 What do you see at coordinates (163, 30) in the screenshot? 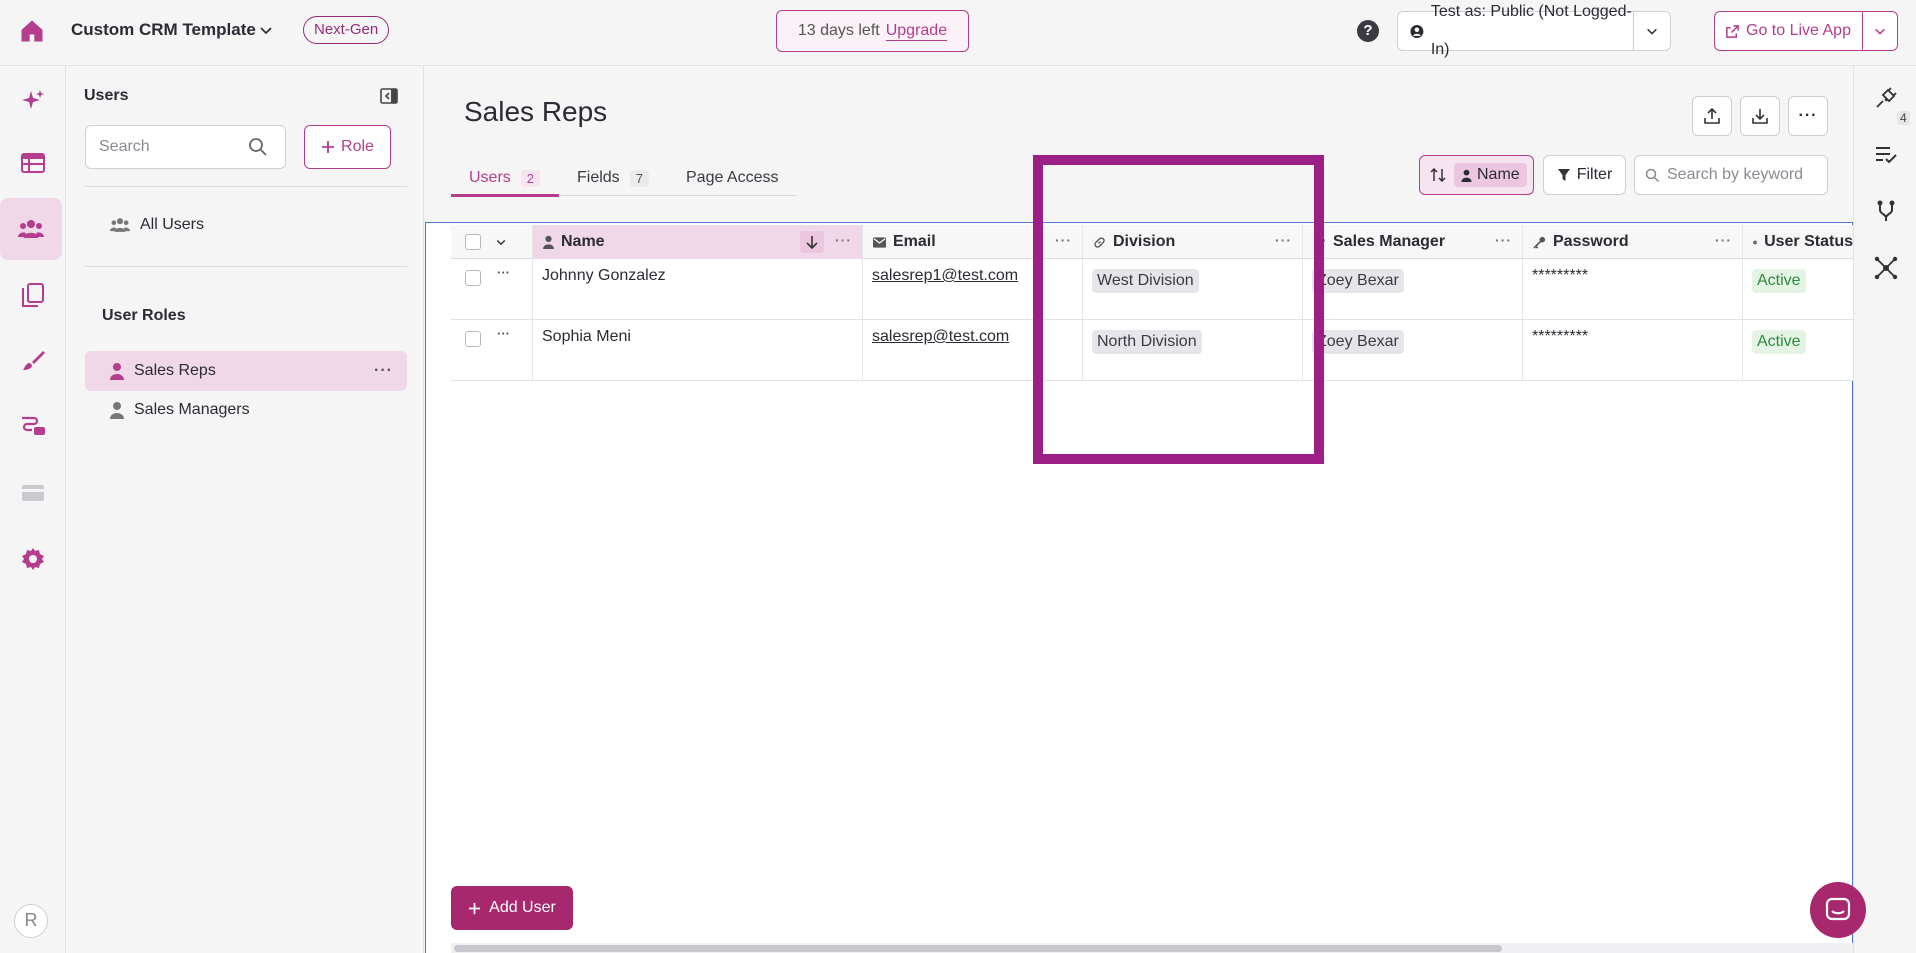
I see `app-title: Custom CRM Template` at bounding box center [163, 30].